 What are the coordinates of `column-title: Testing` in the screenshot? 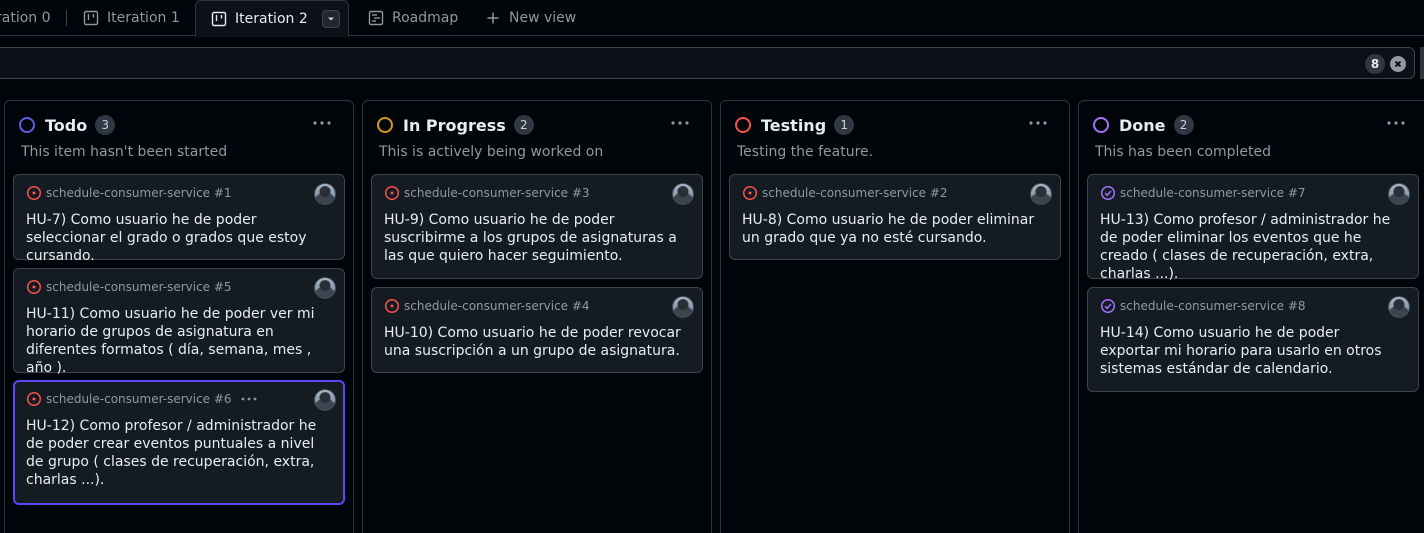 It's located at (794, 125).